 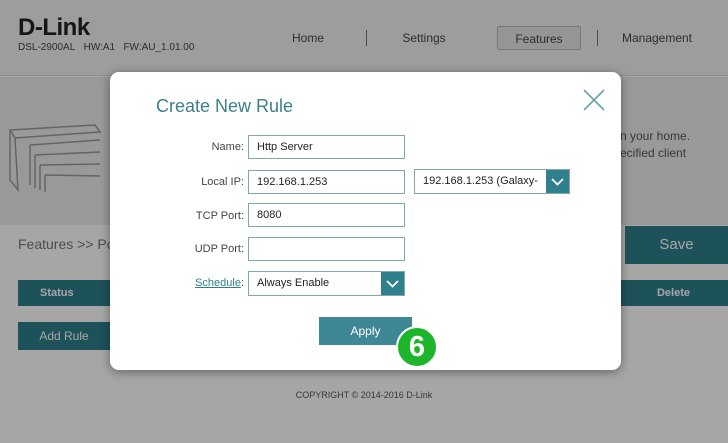 What do you see at coordinates (242, 283) in the screenshot?
I see `schedule-colon: :` at bounding box center [242, 283].